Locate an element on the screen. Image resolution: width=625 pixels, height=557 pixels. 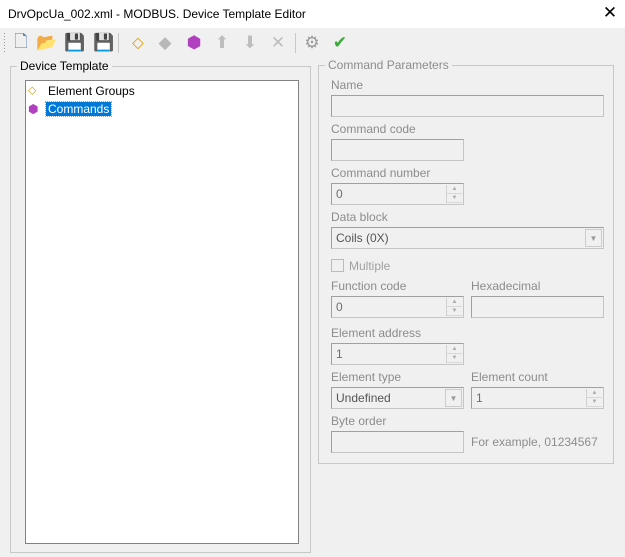
function-code-label: Function code is located at coordinates (369, 286).